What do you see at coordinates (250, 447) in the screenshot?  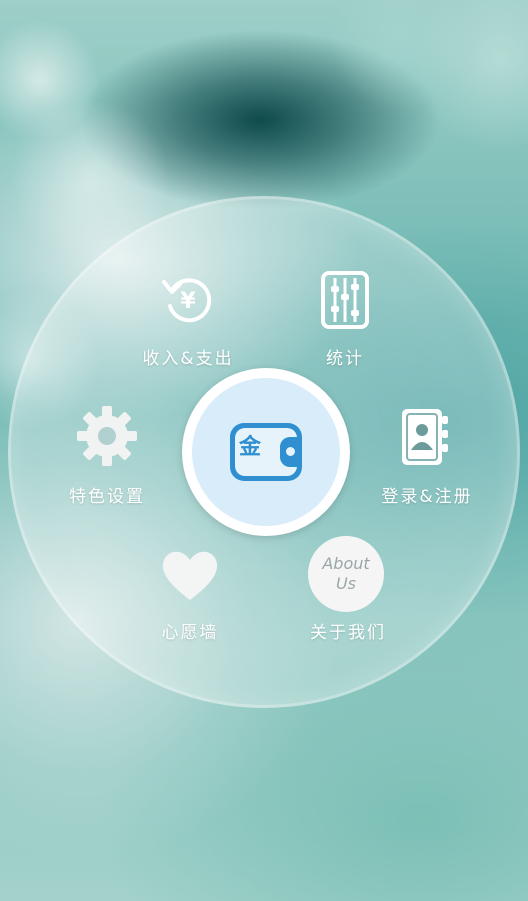 I see `wallet-glyph: 金` at bounding box center [250, 447].